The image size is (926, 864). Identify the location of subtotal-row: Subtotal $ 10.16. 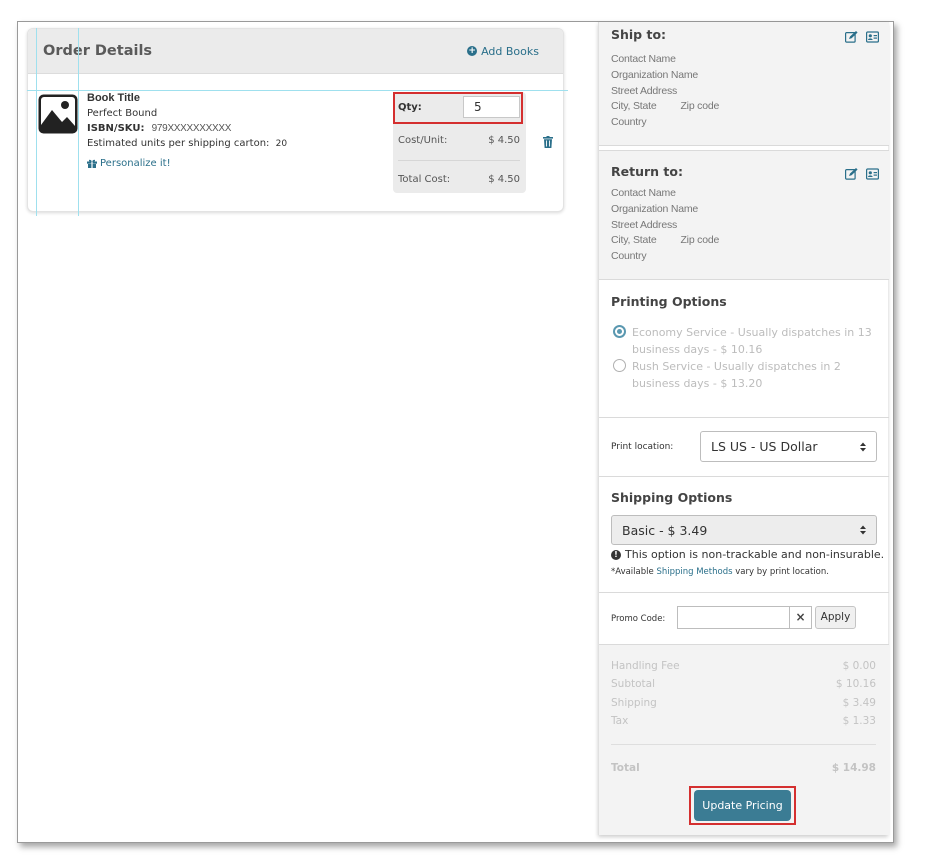
(743, 684).